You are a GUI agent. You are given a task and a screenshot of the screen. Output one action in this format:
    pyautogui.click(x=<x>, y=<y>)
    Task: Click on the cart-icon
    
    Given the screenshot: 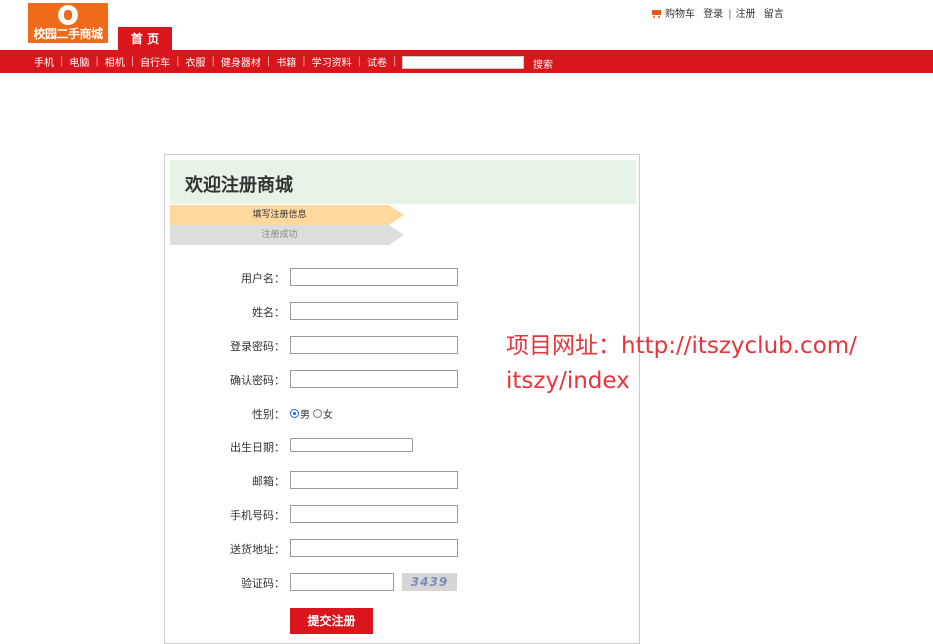 What is the action you would take?
    pyautogui.click(x=657, y=14)
    